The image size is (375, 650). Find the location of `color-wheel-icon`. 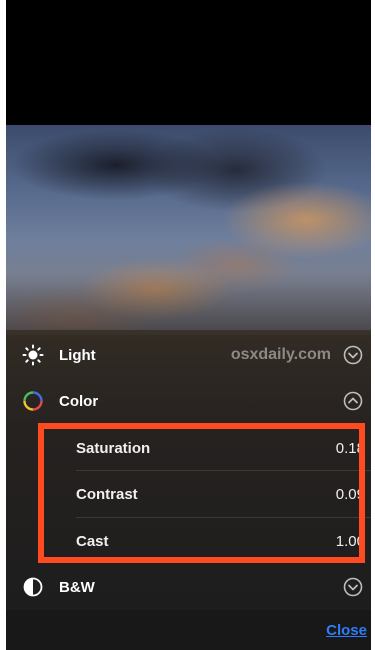

color-wheel-icon is located at coordinates (33, 401).